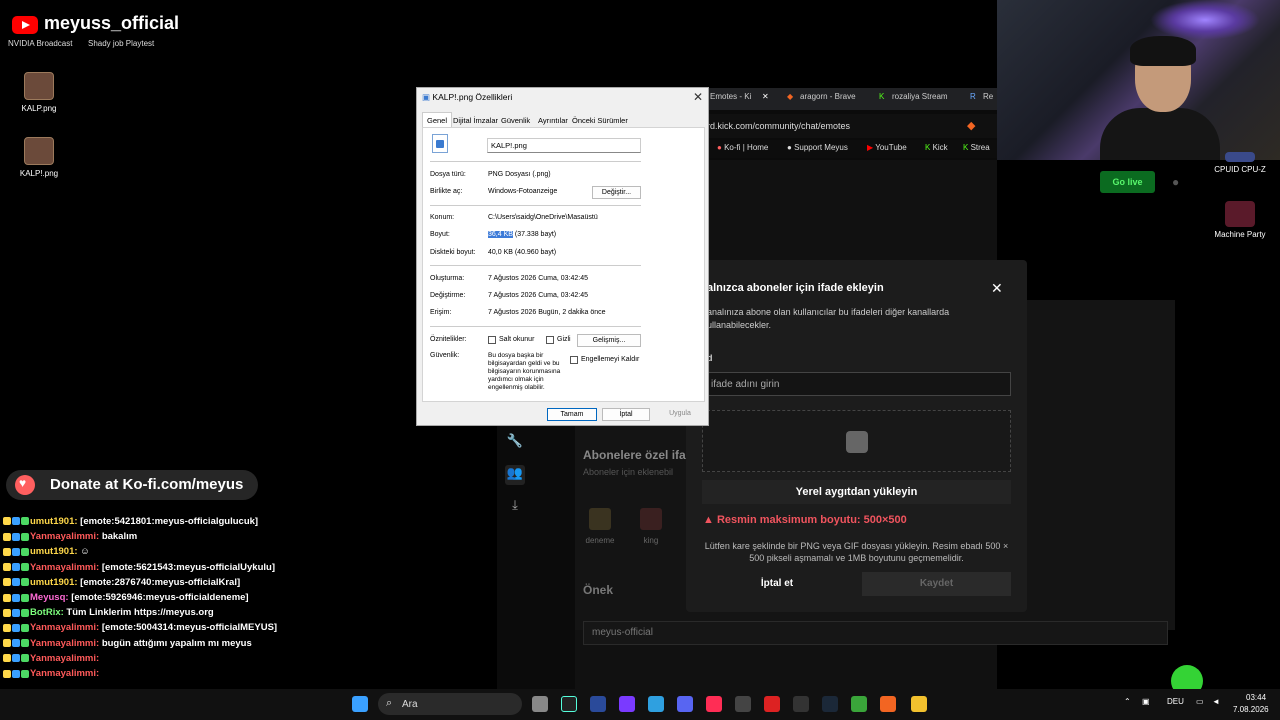 This screenshot has width=1280, height=720. I want to click on bookmark-kofi: ● Ko-fi | Home, so click(742, 147).